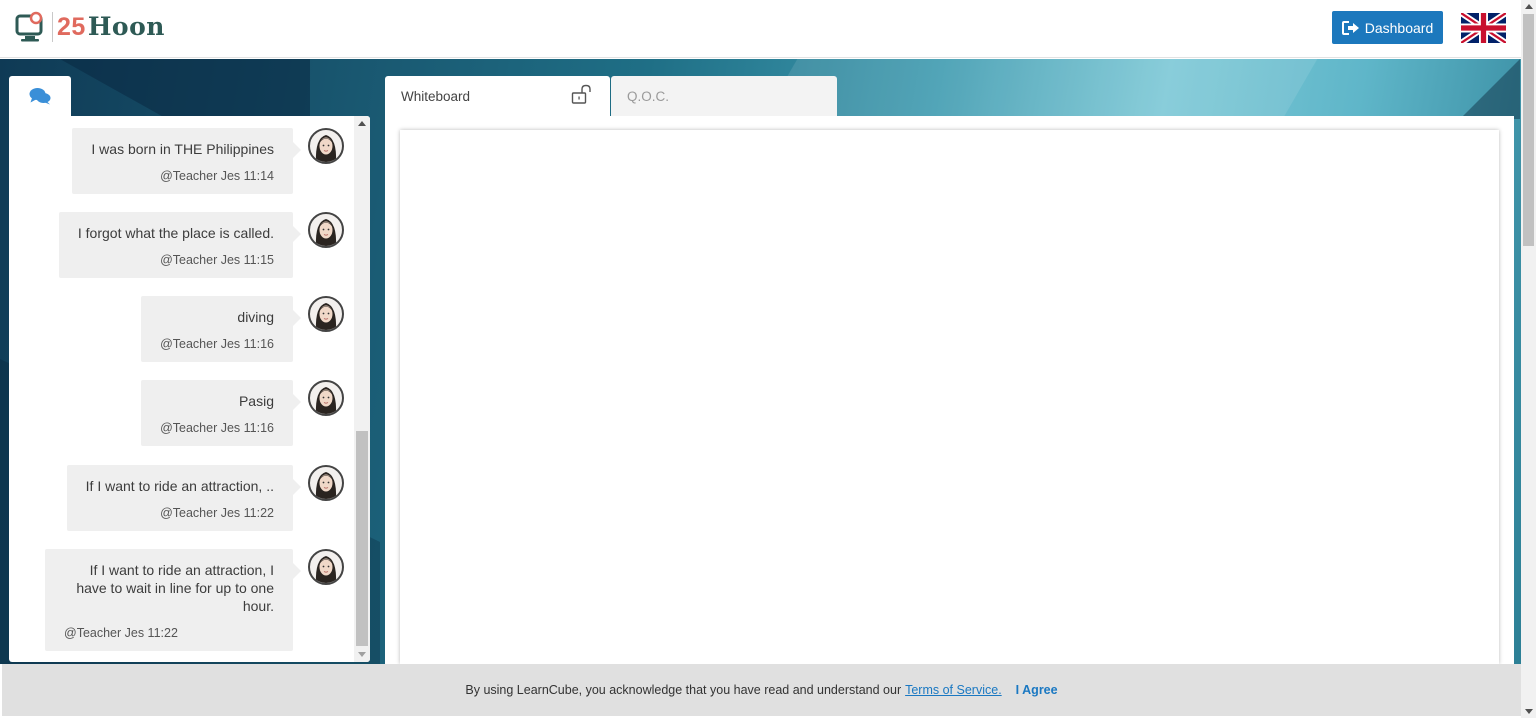 This screenshot has height=718, width=1536. Describe the element at coordinates (362, 538) in the screenshot. I see `chat-scroll-thumb` at that location.